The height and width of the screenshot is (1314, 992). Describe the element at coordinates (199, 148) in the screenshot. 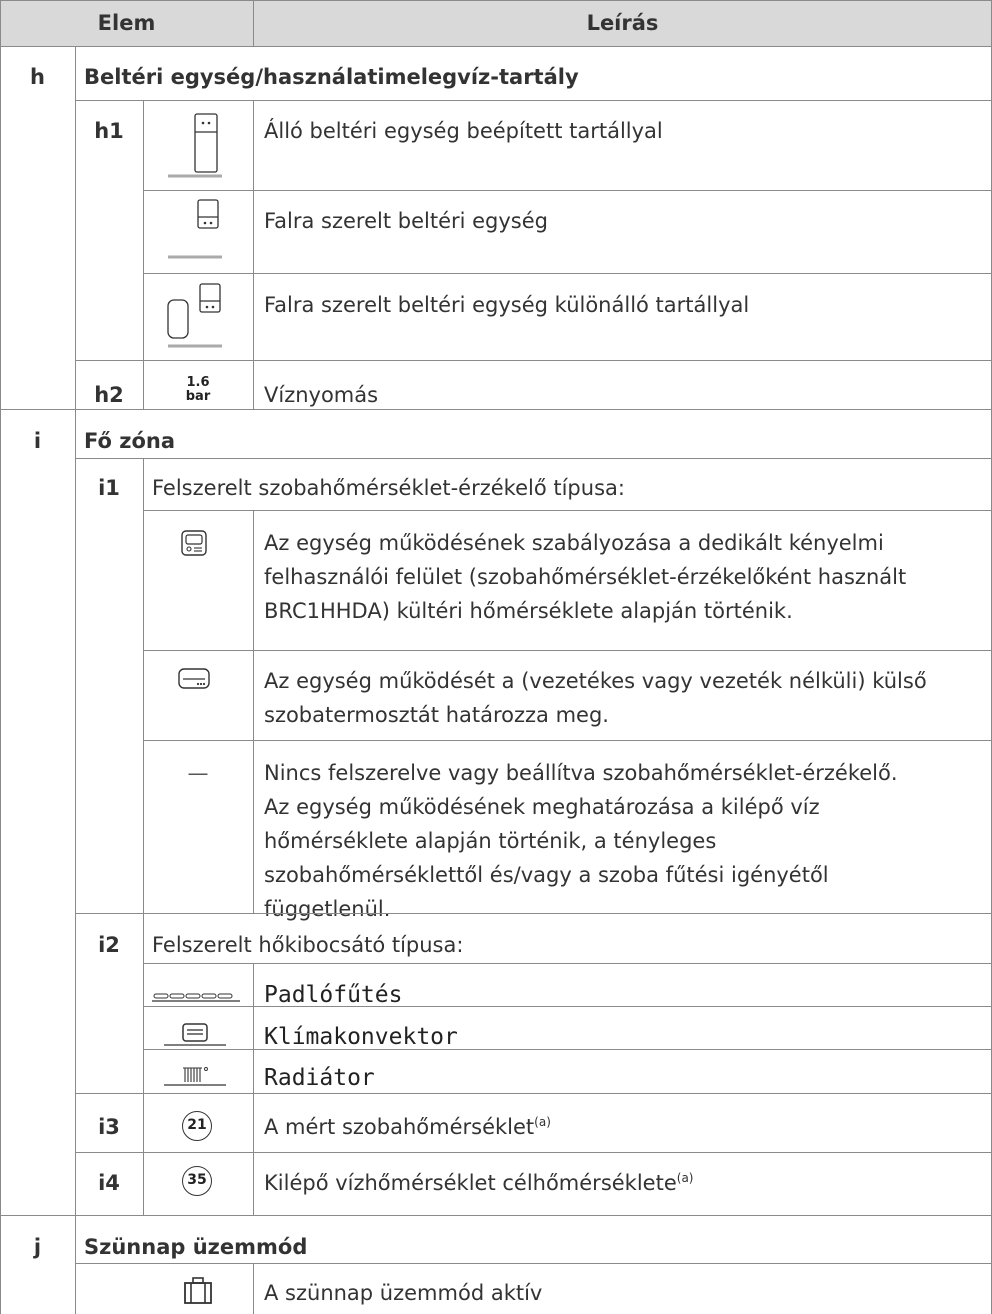

I see `floor-standing-indoor-unit-icon` at that location.